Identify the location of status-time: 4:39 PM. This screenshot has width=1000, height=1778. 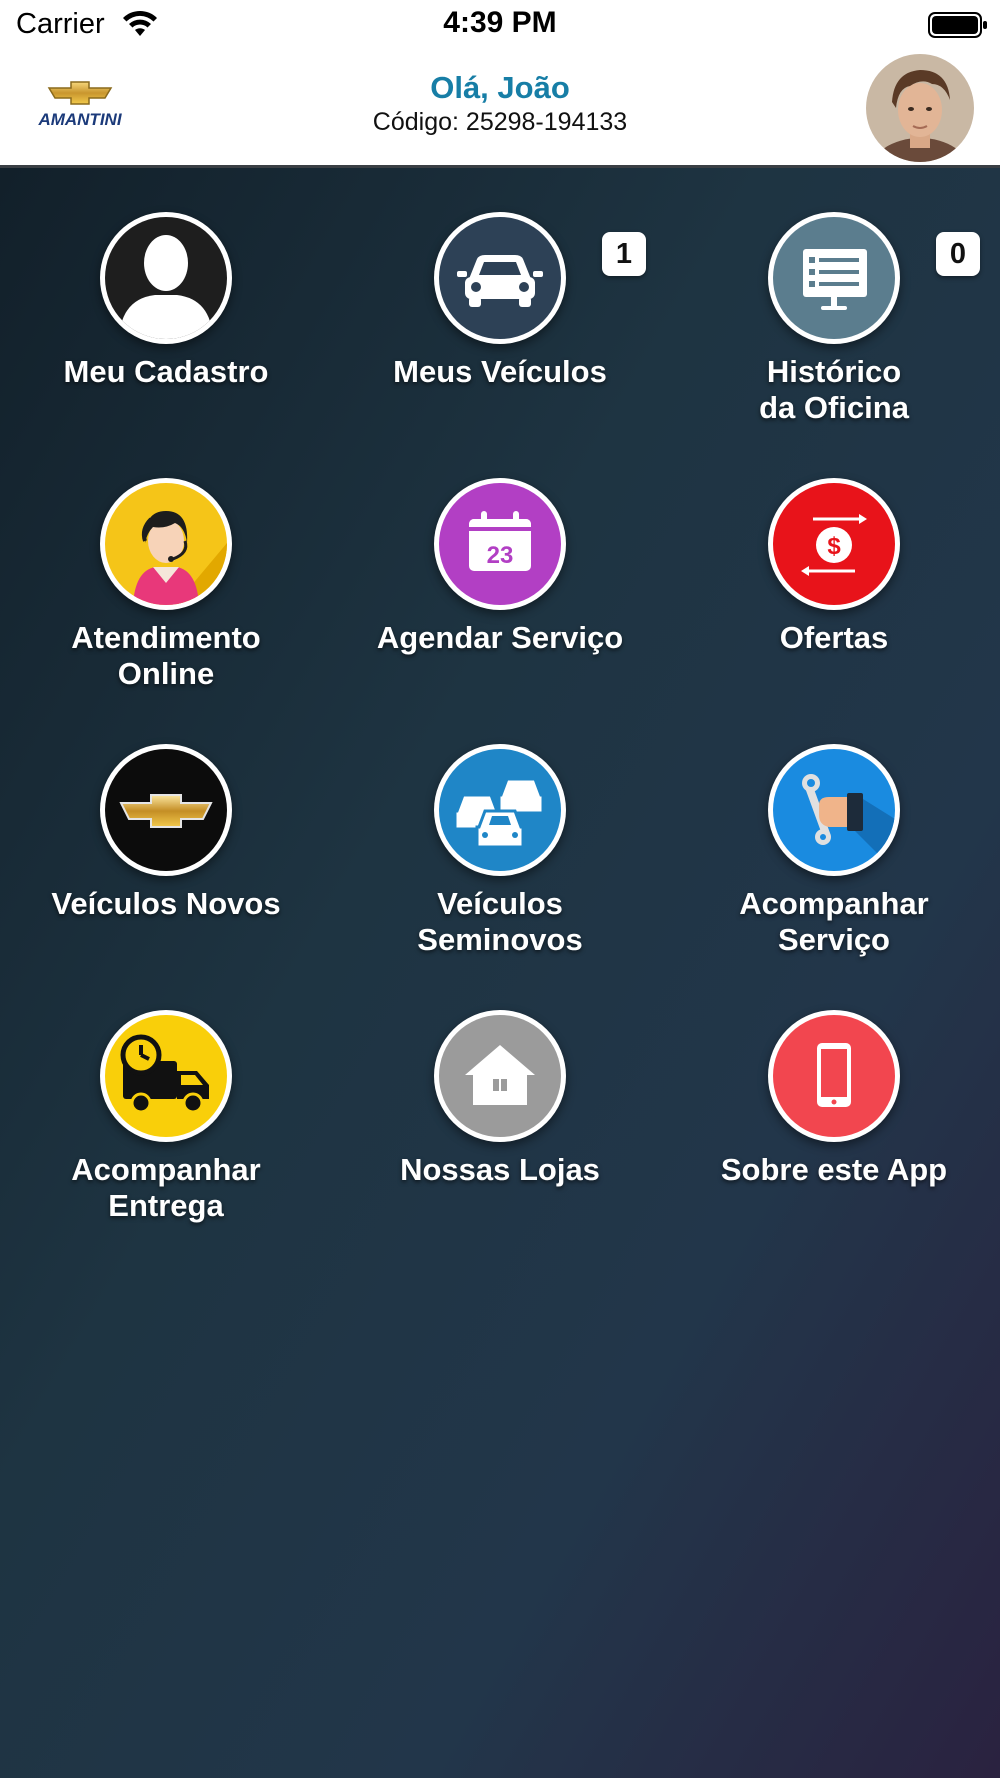
(500, 22).